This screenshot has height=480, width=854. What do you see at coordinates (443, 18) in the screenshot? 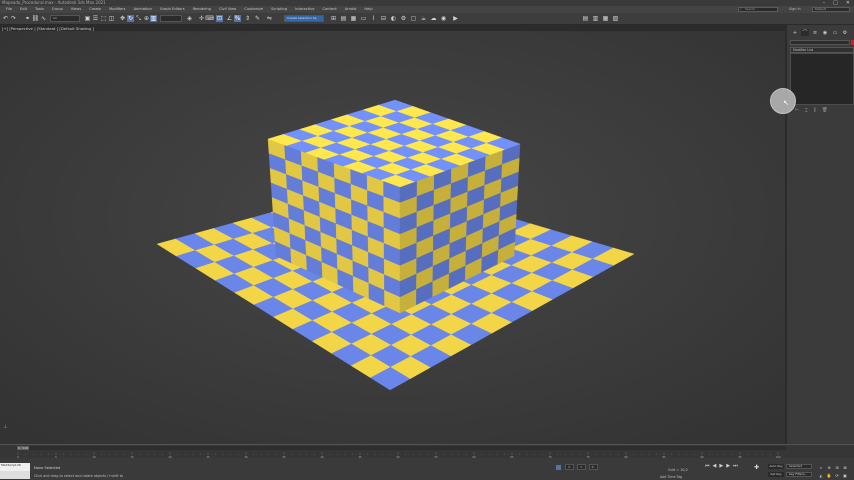
I see `render-active-shade-icon: ◉` at bounding box center [443, 18].